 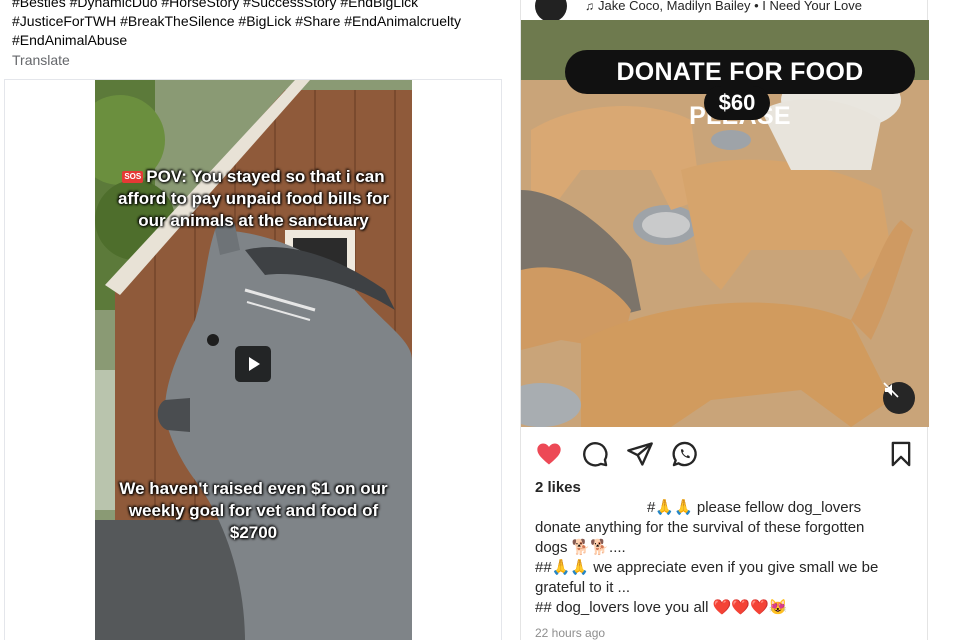 I want to click on like-button, so click(x=549, y=454).